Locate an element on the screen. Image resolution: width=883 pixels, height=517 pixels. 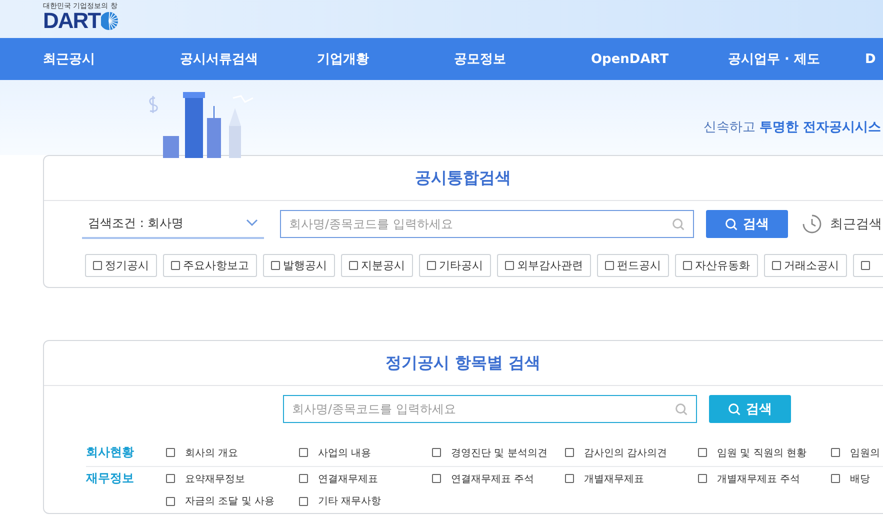
card-title: 정기공시 항목별 검색 is located at coordinates (463, 363).